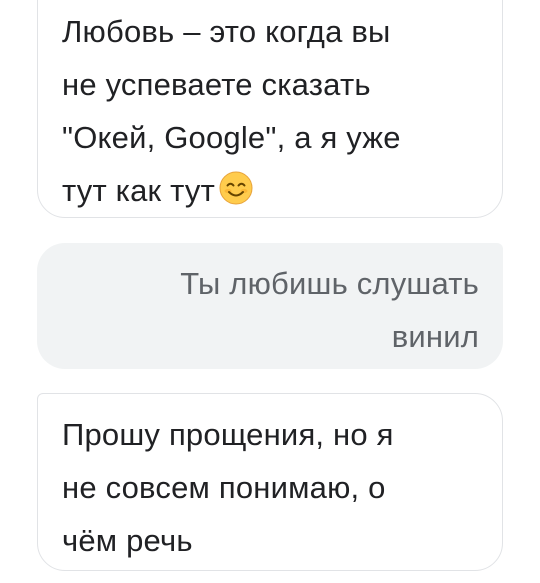 The height and width of the screenshot is (583, 540). What do you see at coordinates (216, 84) in the screenshot?
I see `message-text-line: не успеваете сказать` at bounding box center [216, 84].